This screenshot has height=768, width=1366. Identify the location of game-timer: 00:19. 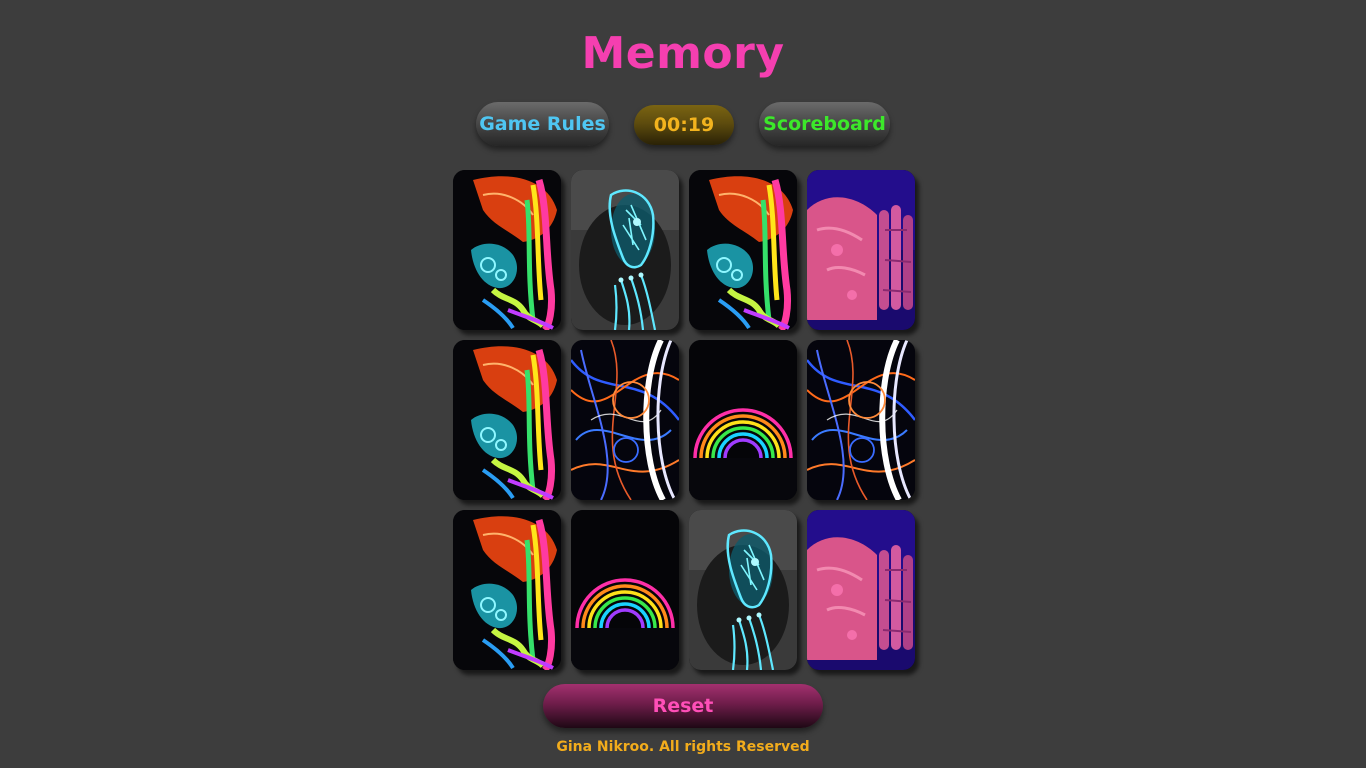
(684, 125).